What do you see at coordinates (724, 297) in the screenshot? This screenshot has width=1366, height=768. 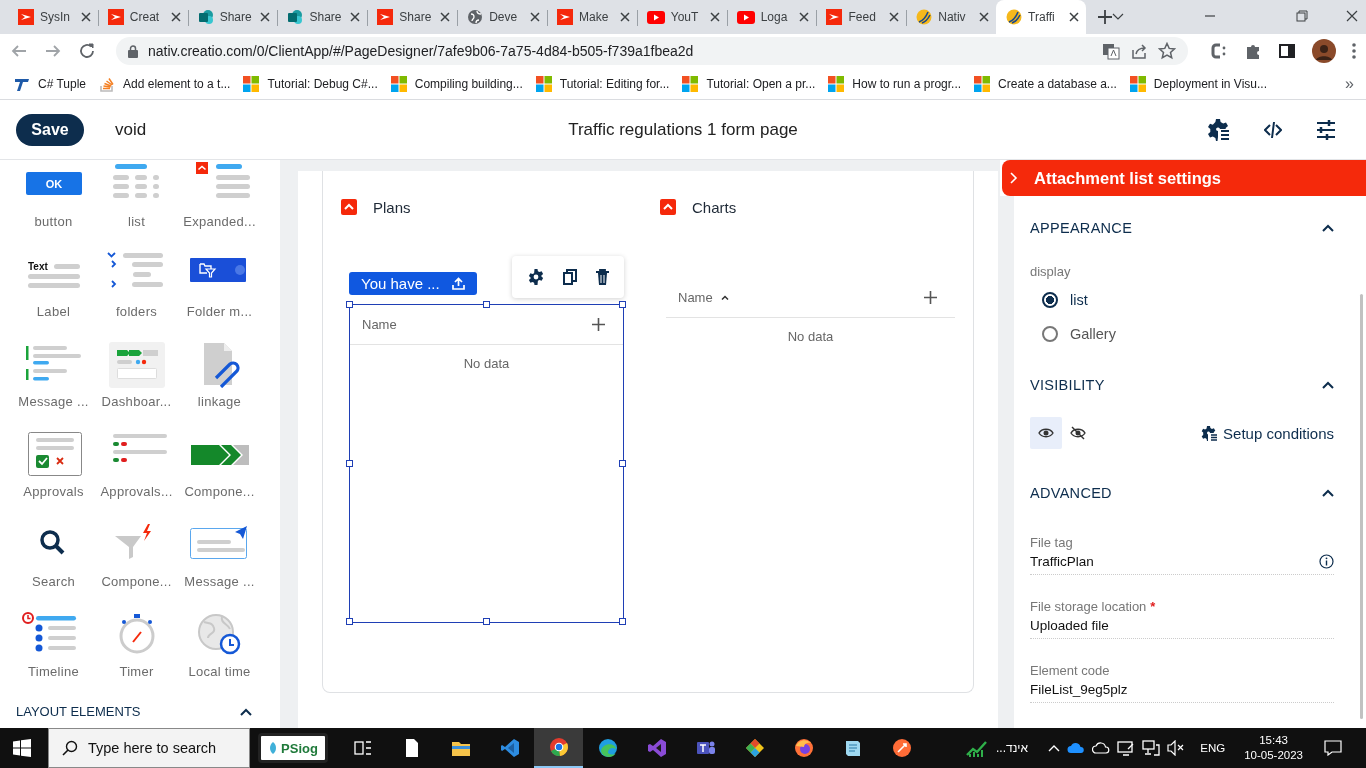 I see `sort-up-icon` at bounding box center [724, 297].